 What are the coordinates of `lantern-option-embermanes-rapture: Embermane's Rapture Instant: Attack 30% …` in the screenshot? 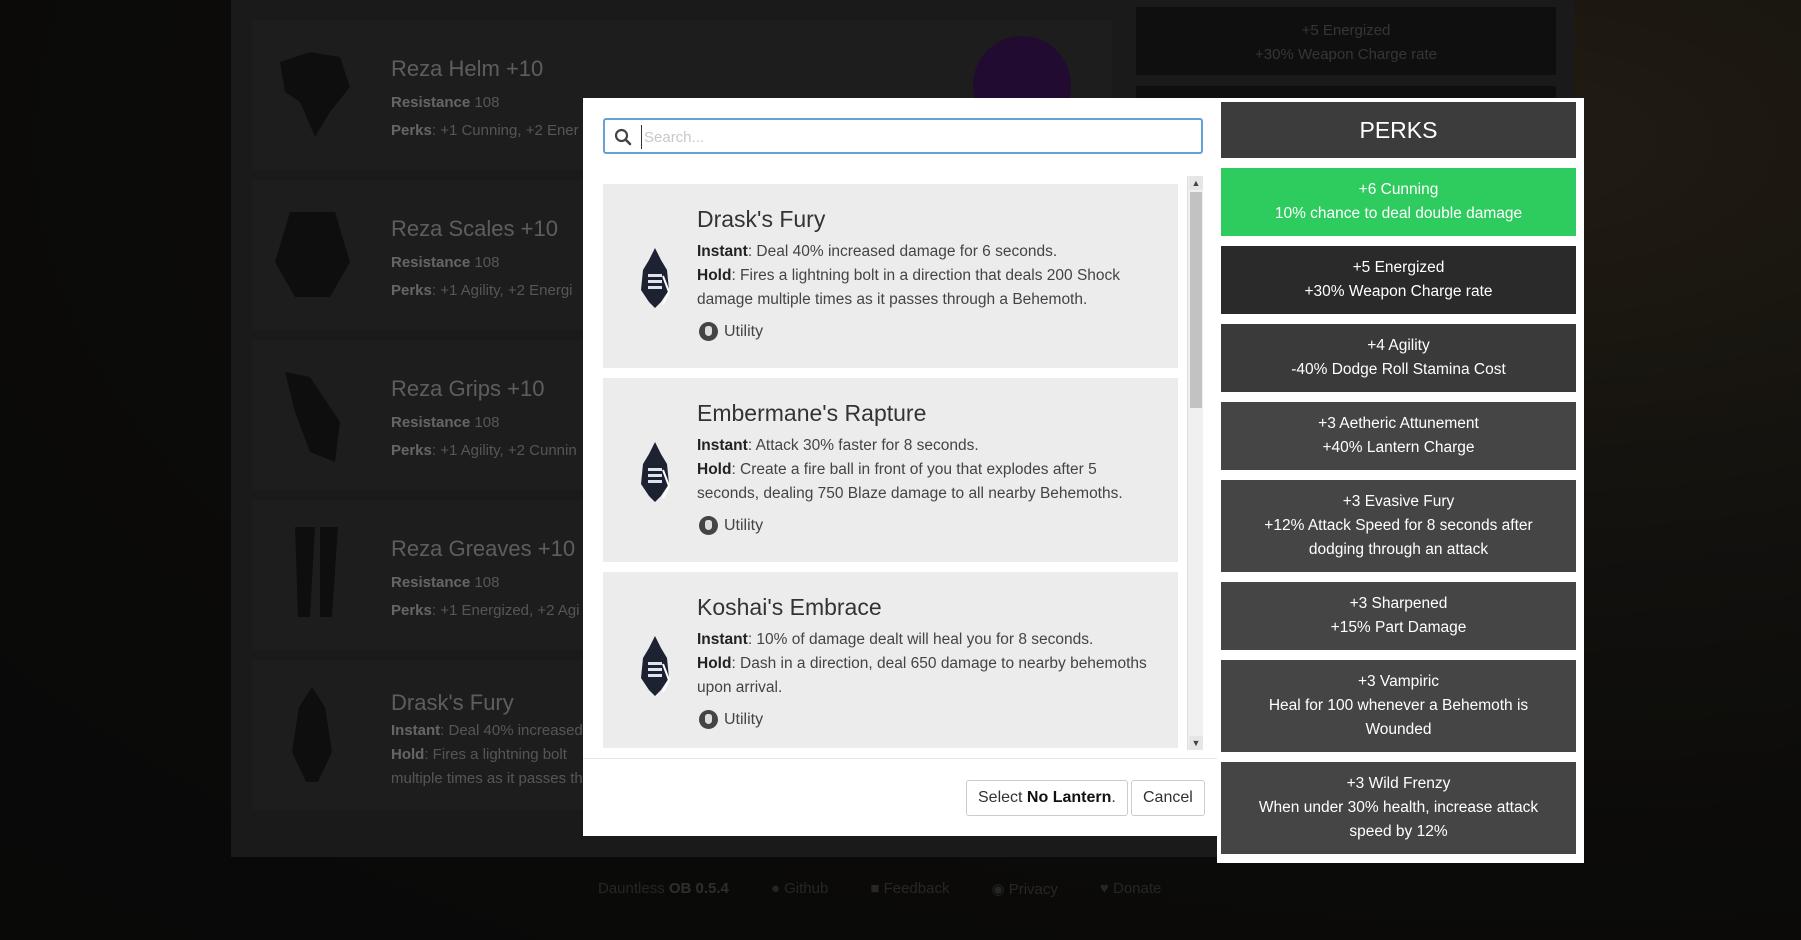 It's located at (890, 470).